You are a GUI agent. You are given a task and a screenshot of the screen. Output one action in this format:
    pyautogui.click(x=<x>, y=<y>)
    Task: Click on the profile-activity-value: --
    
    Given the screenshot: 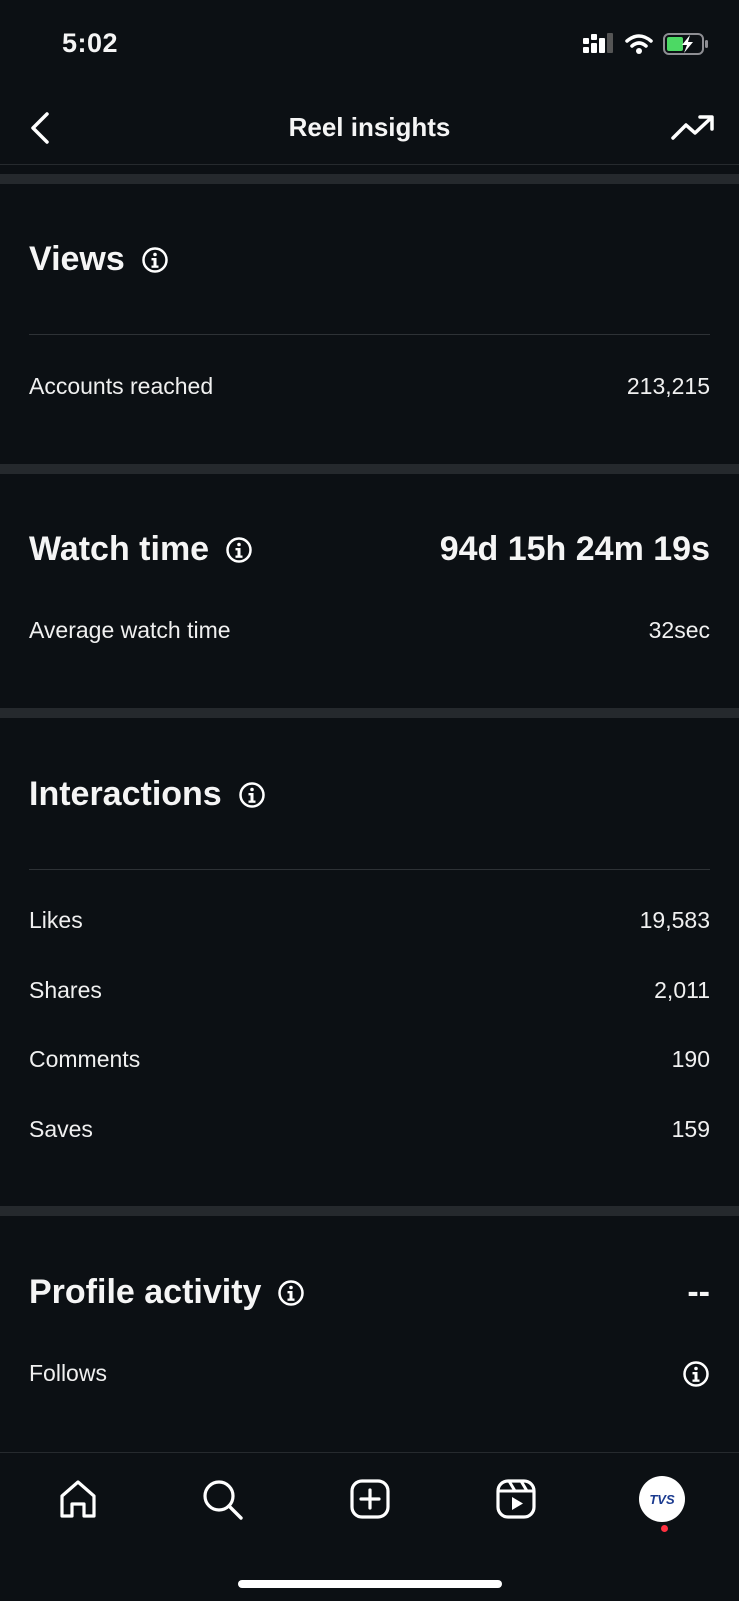 What is the action you would take?
    pyautogui.click(x=698, y=1292)
    